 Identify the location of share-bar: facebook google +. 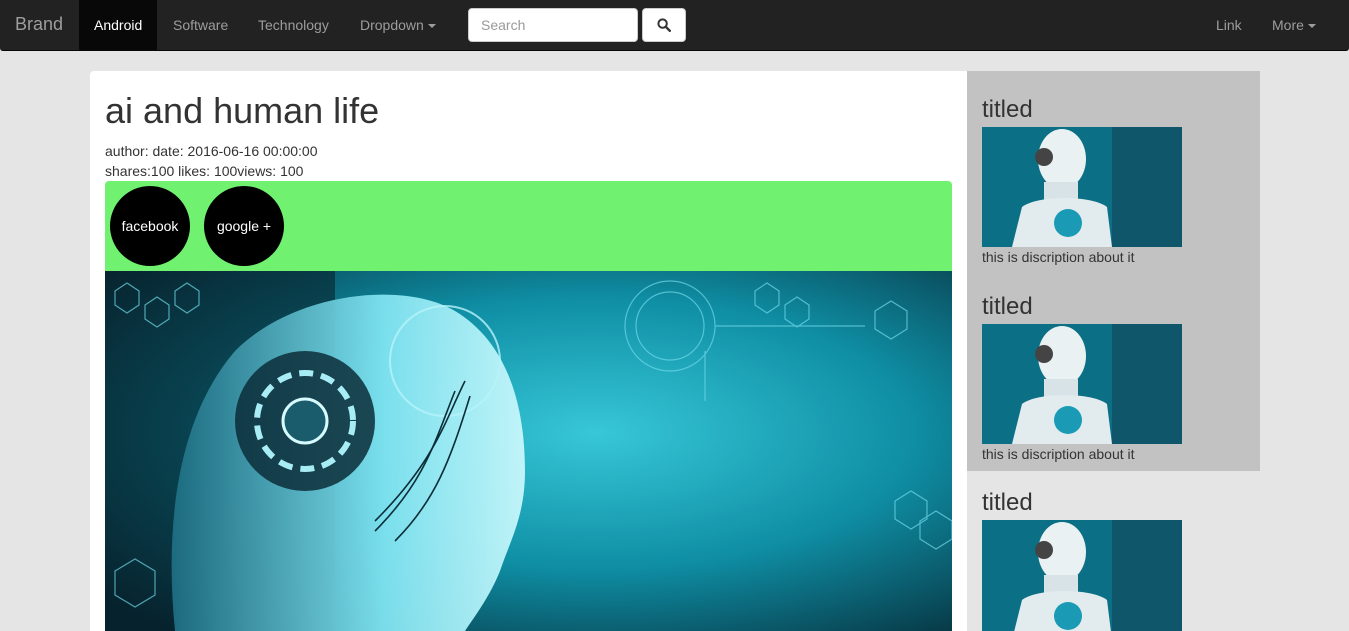
(528, 226).